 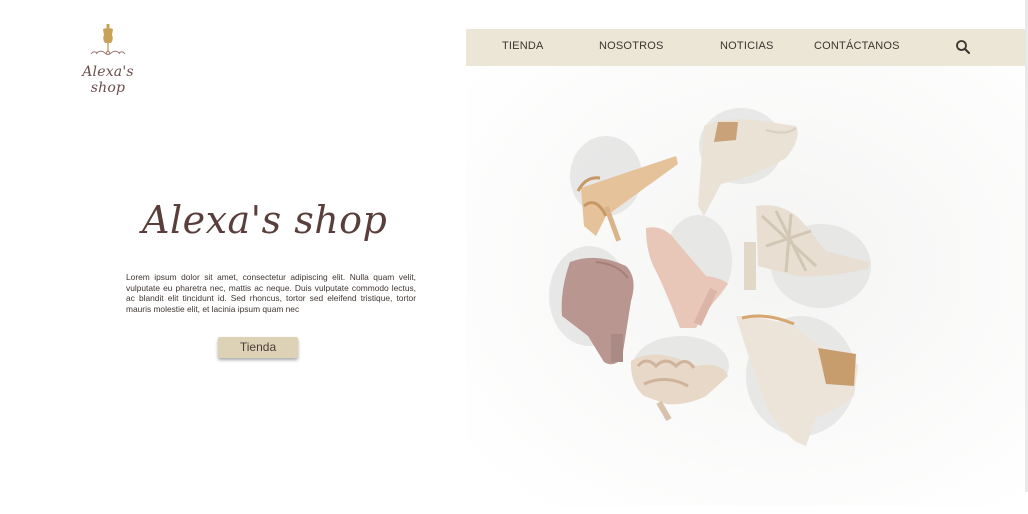 I want to click on logo-text: Alexa's shop, so click(x=108, y=80).